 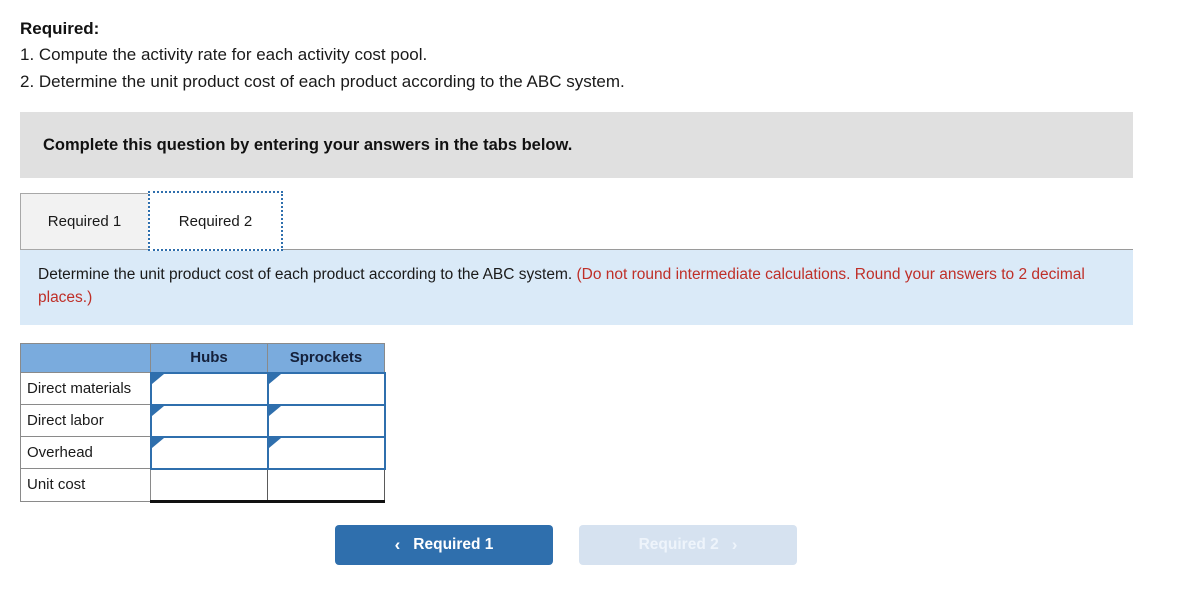 What do you see at coordinates (85, 485) in the screenshot?
I see `row-label-unit-cost: Unit cost` at bounding box center [85, 485].